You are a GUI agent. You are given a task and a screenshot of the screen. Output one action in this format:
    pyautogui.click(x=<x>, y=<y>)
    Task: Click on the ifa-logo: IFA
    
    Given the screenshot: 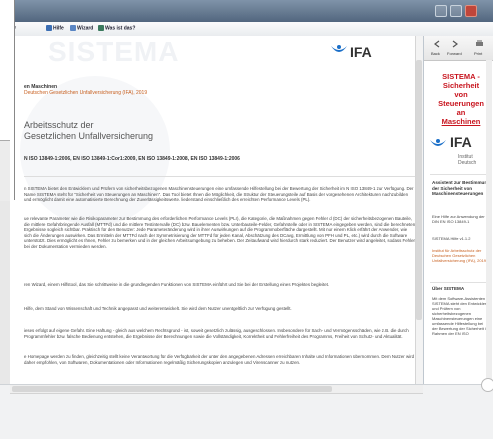 What is the action you would take?
    pyautogui.click(x=361, y=52)
    